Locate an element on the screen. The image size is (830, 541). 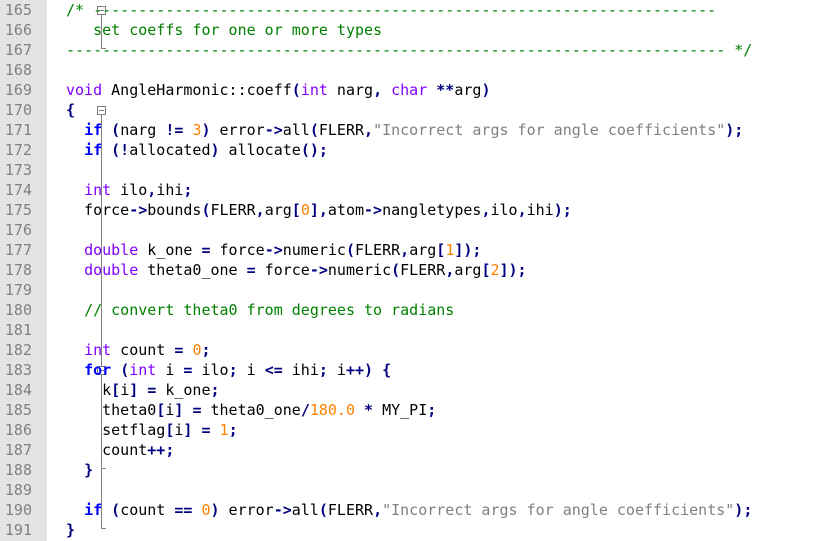
line-number: 167 is located at coordinates (18, 50).